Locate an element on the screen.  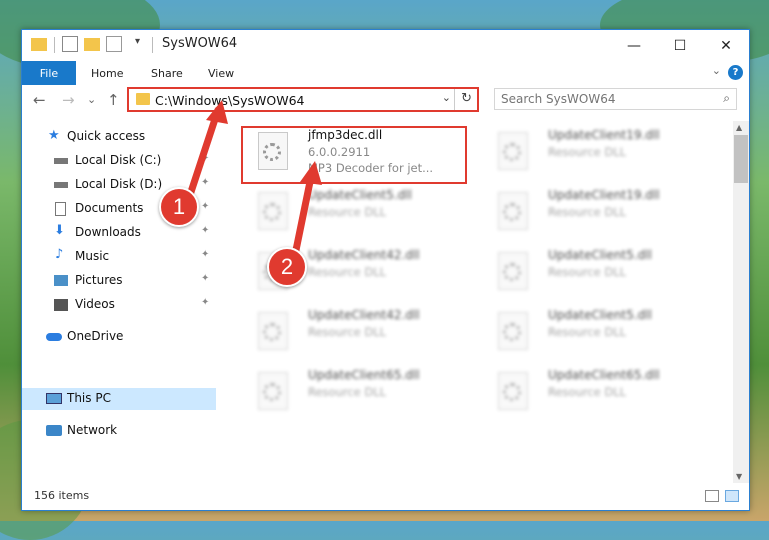
address-bar: C:\Windows\SysWOW64 ⌄ ↻ is located at coordinates (303, 99).